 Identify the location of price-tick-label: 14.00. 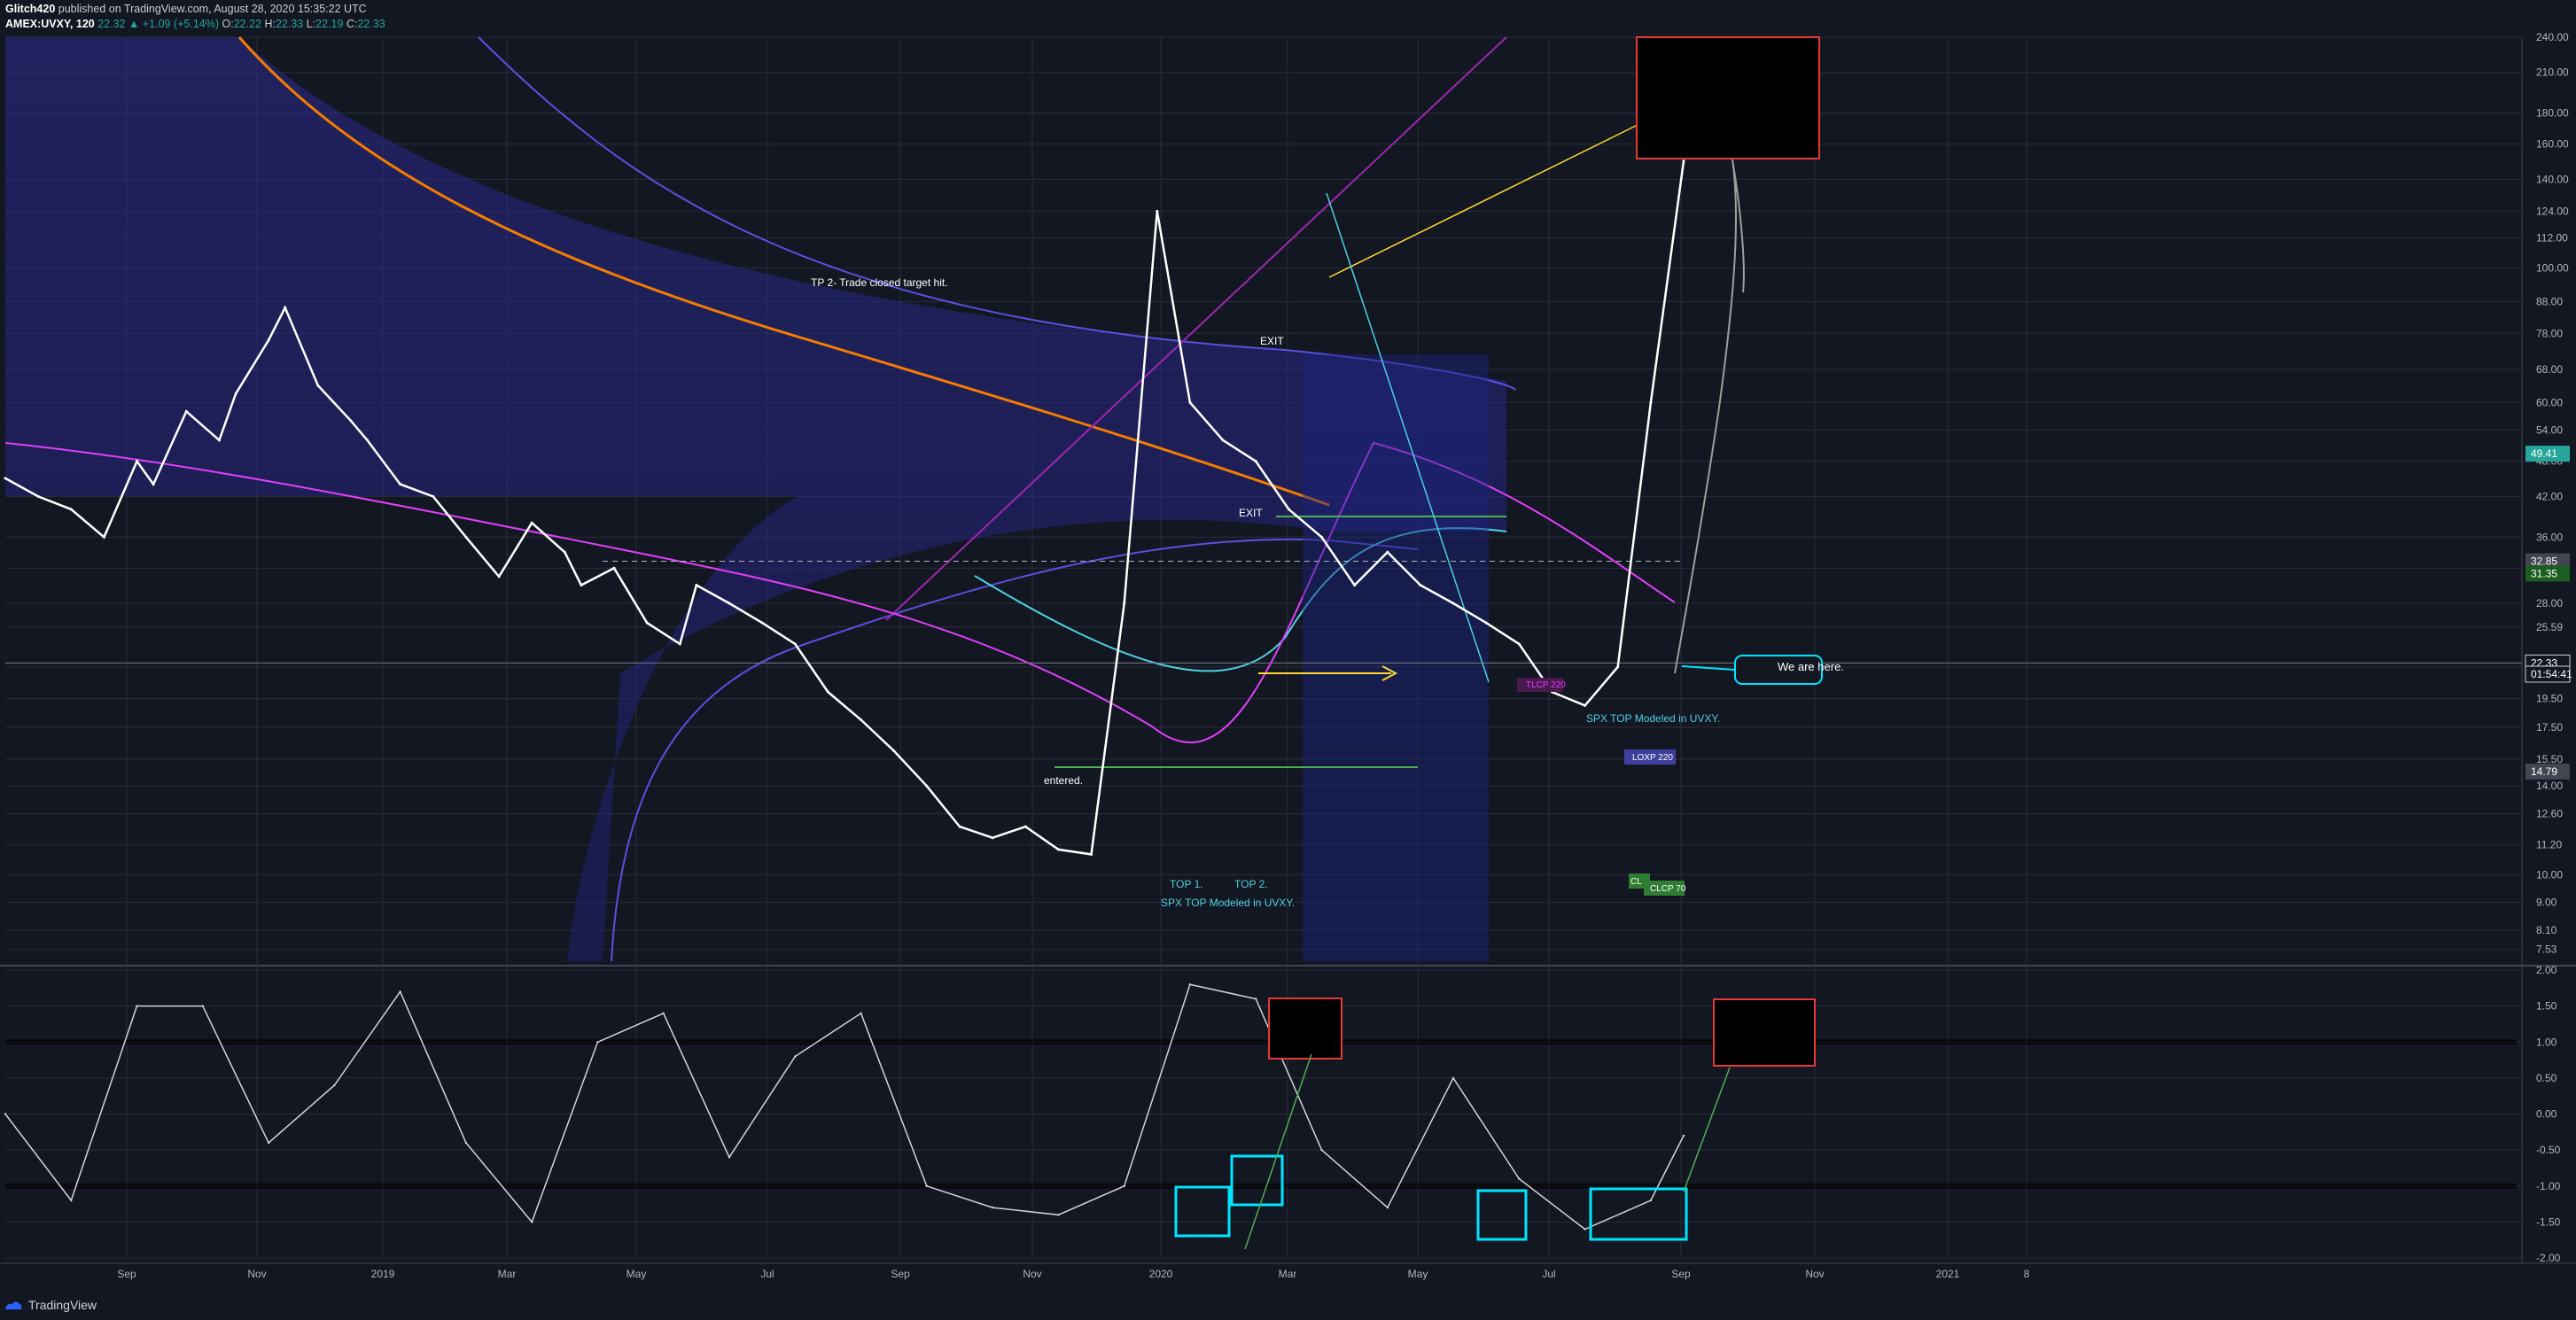
(2550, 786).